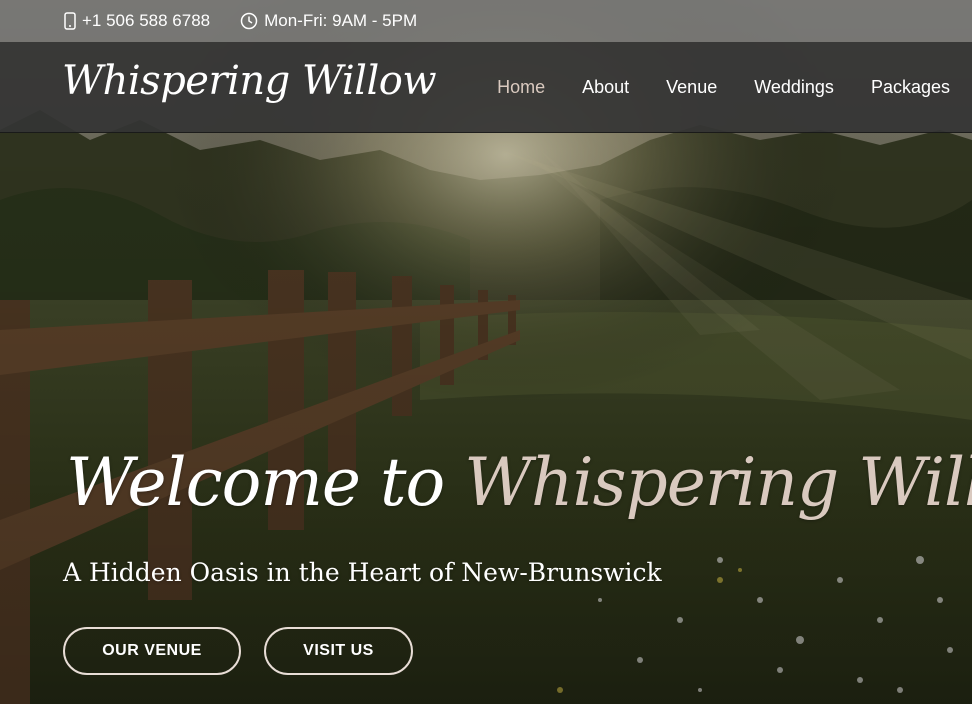  Describe the element at coordinates (249, 81) in the screenshot. I see `site-logo: Whispering Willow` at that location.